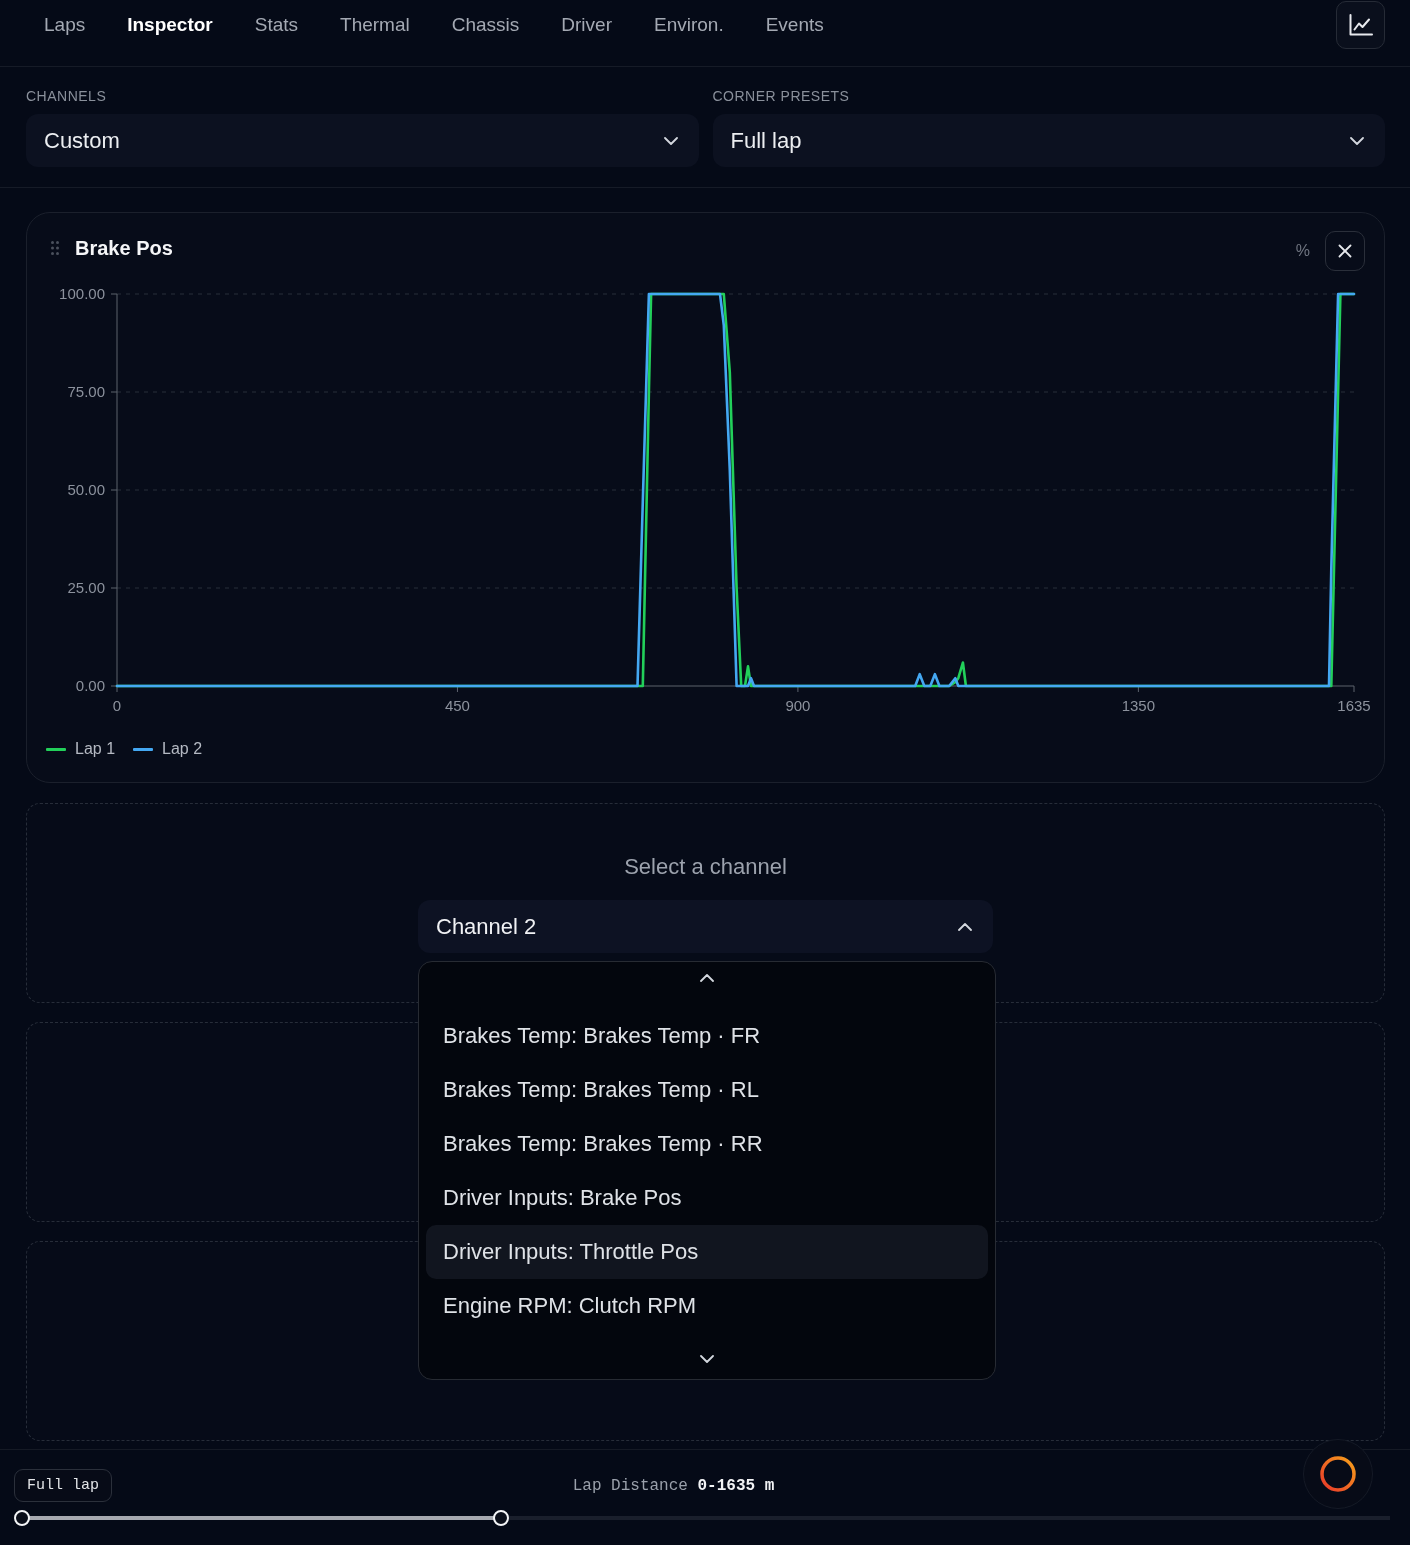  Describe the element at coordinates (55, 248) in the screenshot. I see `drag-handle-icon` at that location.